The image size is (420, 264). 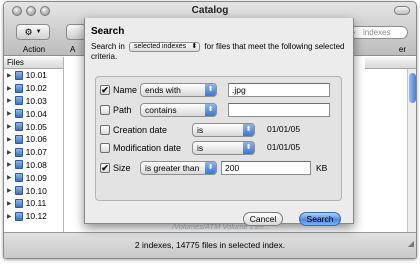 I want to click on file-index-label: 10.12, so click(x=36, y=216).